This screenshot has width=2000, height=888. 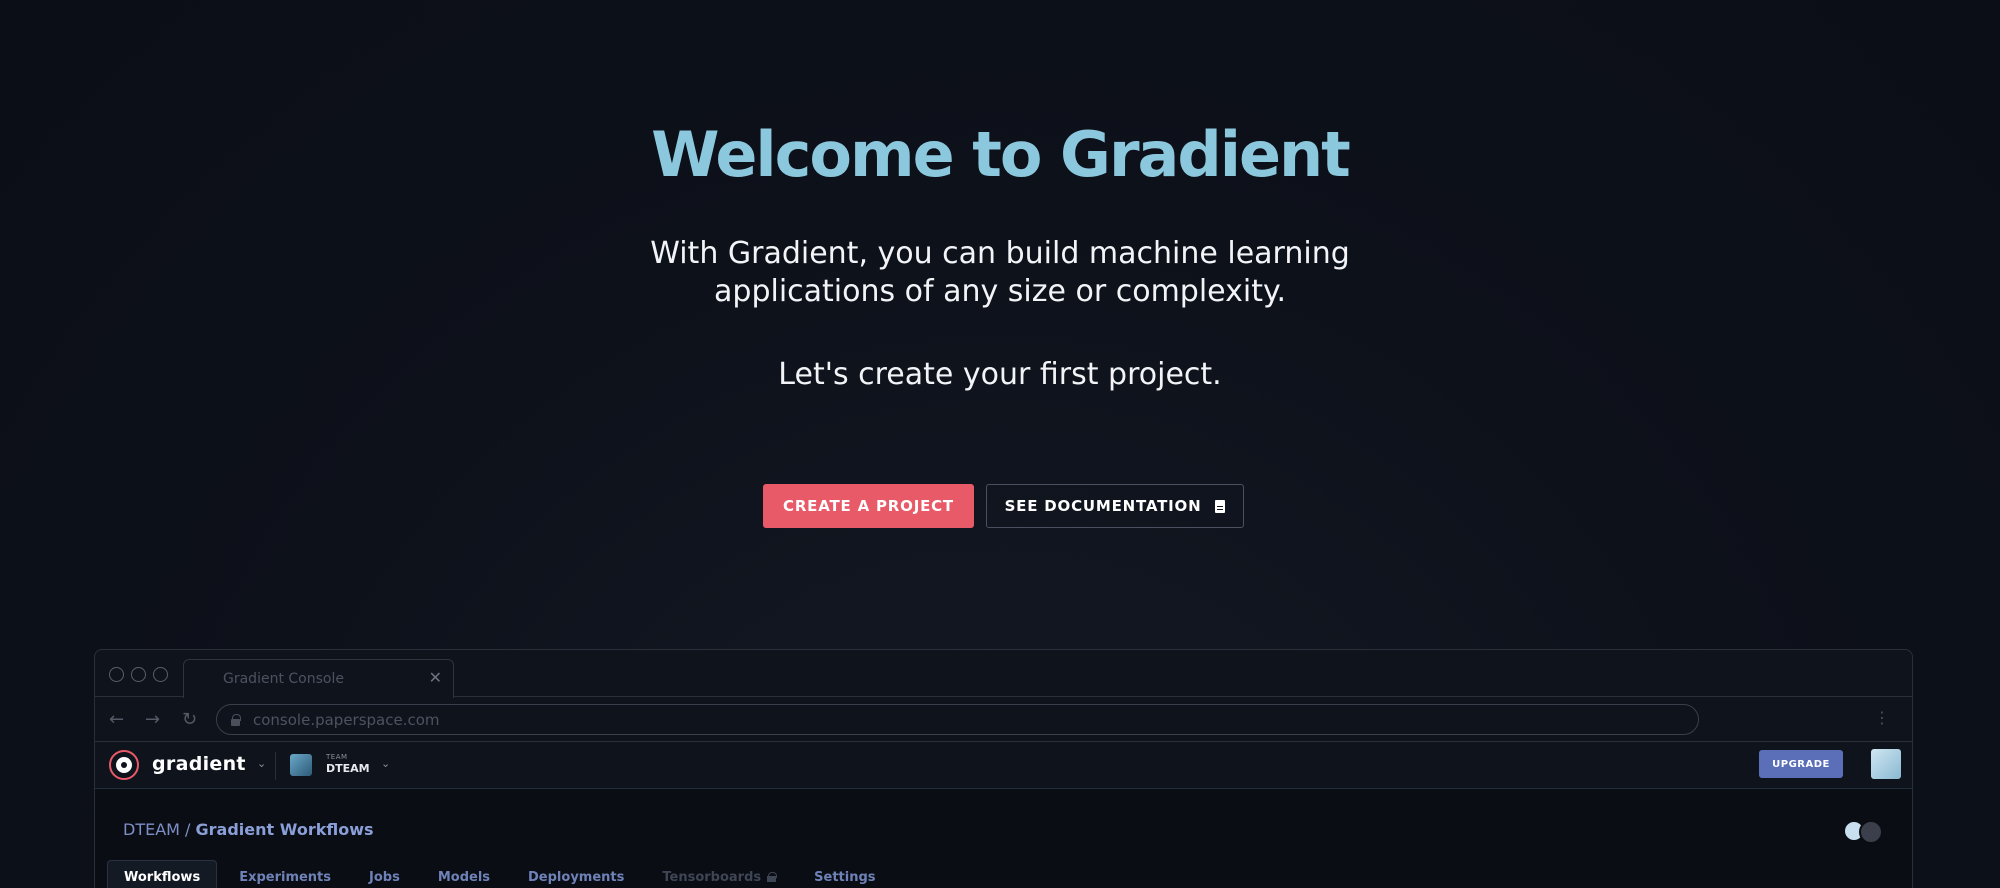 I want to click on gradient-logo-icon, so click(x=124, y=765).